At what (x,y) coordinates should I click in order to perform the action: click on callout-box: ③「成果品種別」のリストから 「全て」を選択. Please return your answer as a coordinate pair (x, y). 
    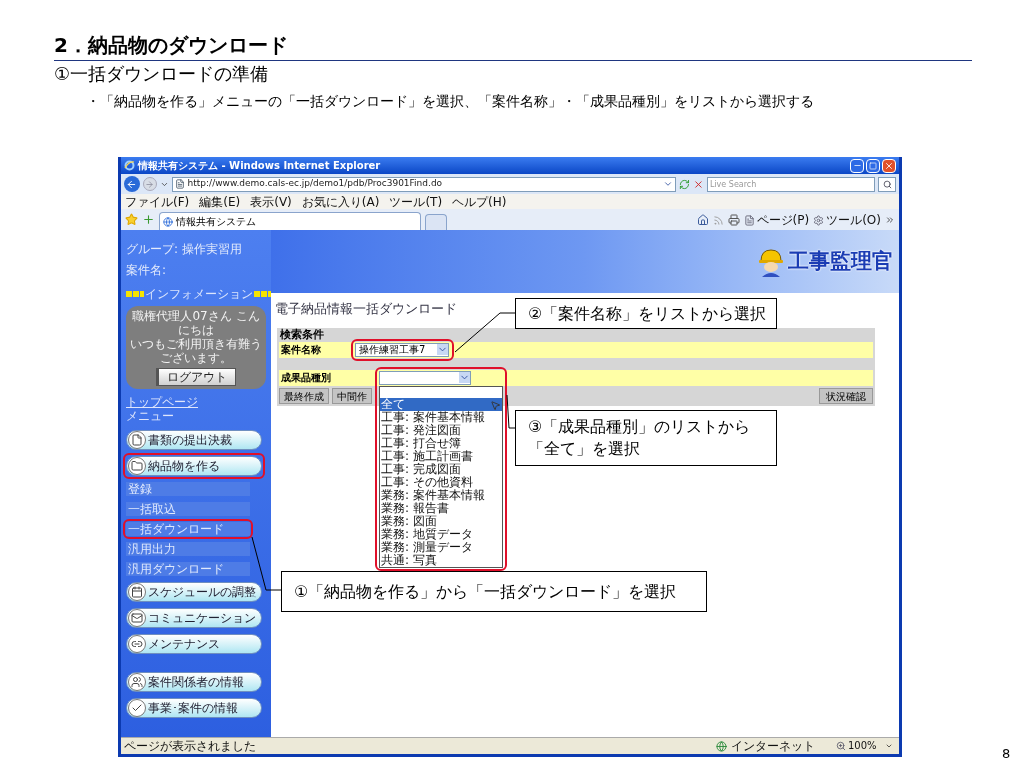
    Looking at the image, I should click on (646, 438).